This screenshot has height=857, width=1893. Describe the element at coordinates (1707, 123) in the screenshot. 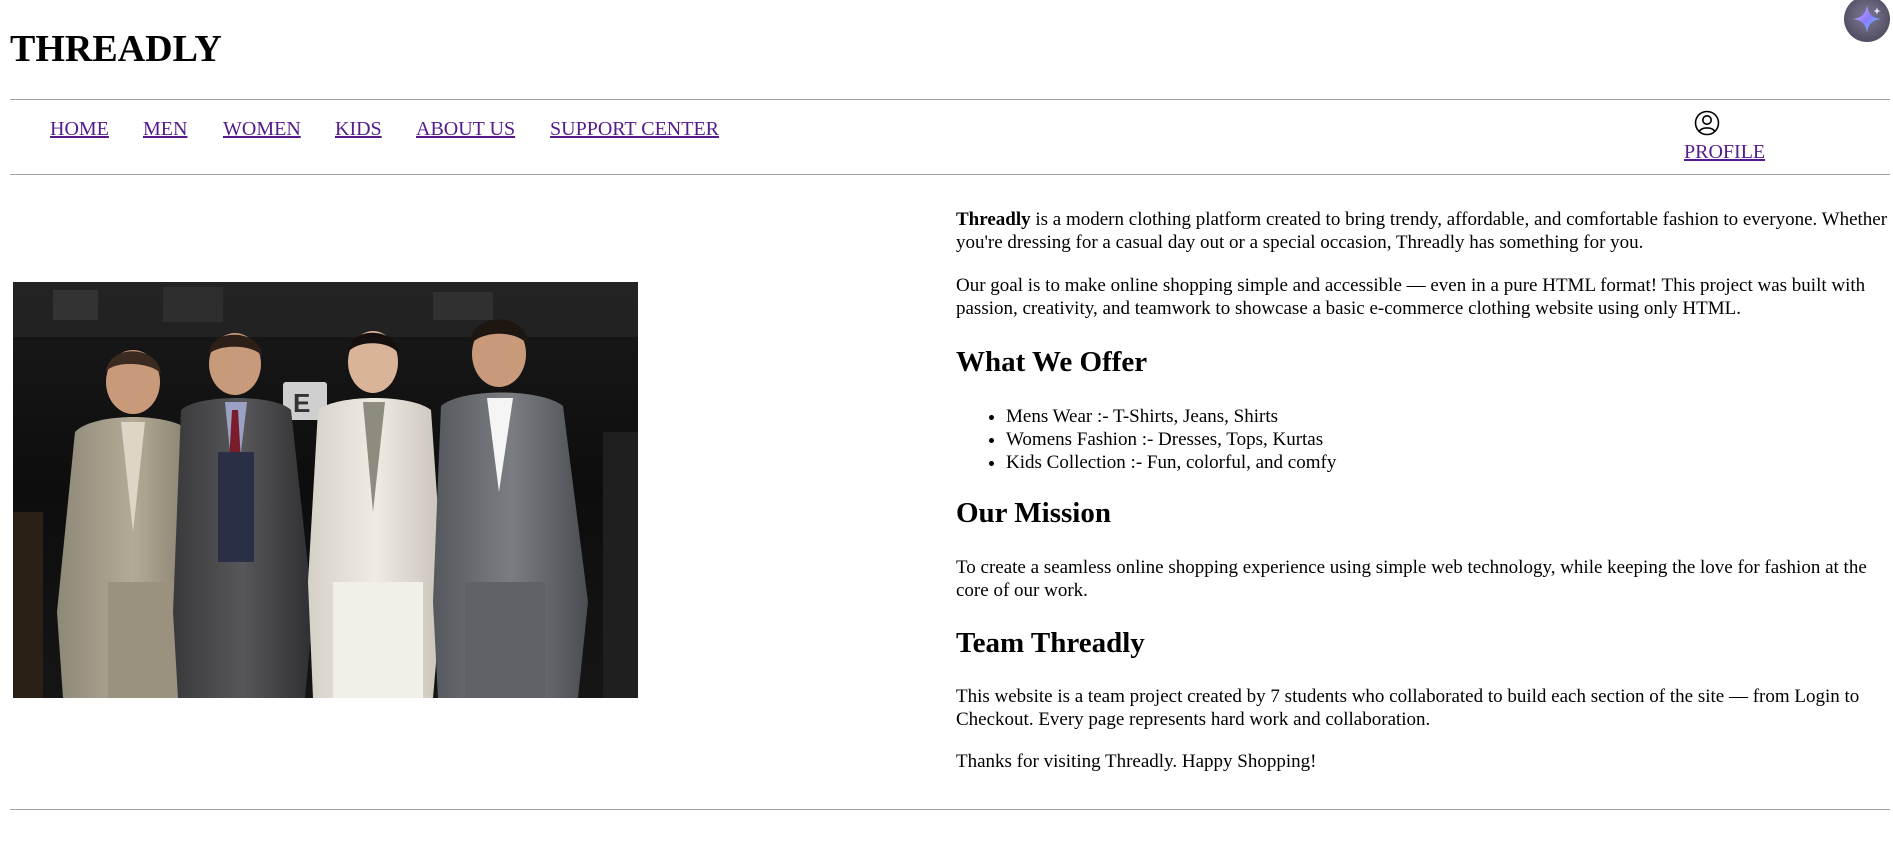

I see `user-circle-icon` at that location.